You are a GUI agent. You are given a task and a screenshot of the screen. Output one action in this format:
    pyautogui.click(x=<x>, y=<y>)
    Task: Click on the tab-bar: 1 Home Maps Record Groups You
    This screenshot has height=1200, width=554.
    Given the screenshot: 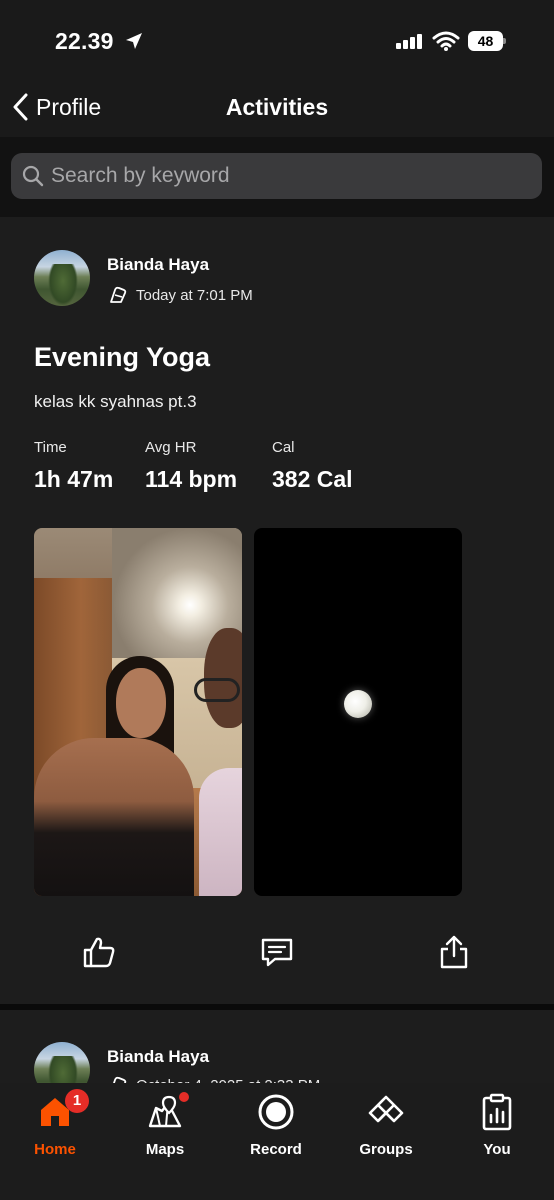 What is the action you would take?
    pyautogui.click(x=277, y=1141)
    